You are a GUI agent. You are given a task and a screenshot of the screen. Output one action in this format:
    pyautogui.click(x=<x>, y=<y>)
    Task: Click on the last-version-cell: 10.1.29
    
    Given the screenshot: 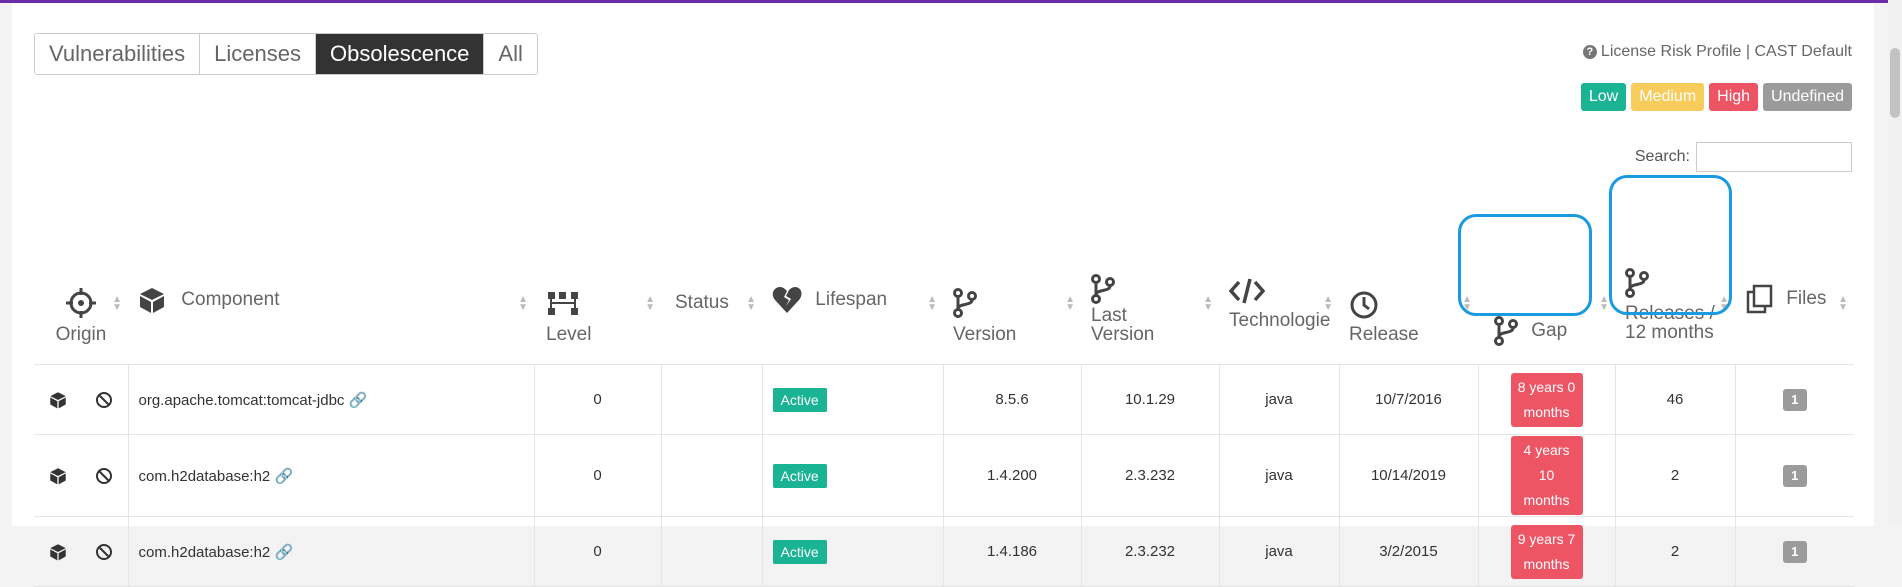 What is the action you would take?
    pyautogui.click(x=1150, y=399)
    